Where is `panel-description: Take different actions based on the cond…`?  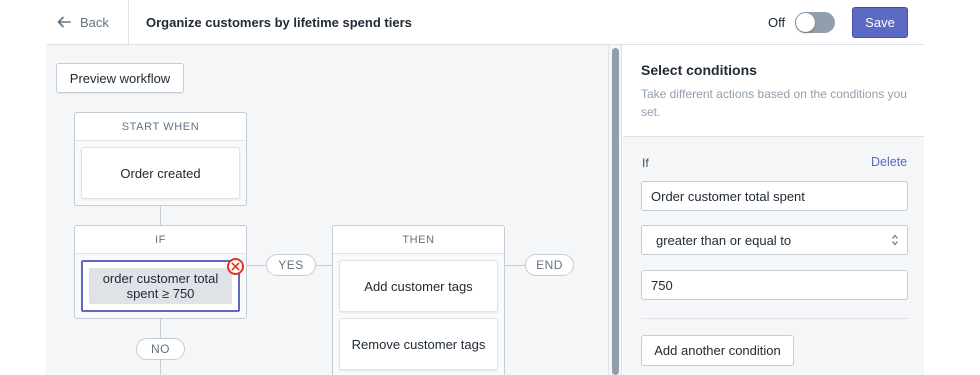
panel-description: Take different actions based on the cond… is located at coordinates (774, 103).